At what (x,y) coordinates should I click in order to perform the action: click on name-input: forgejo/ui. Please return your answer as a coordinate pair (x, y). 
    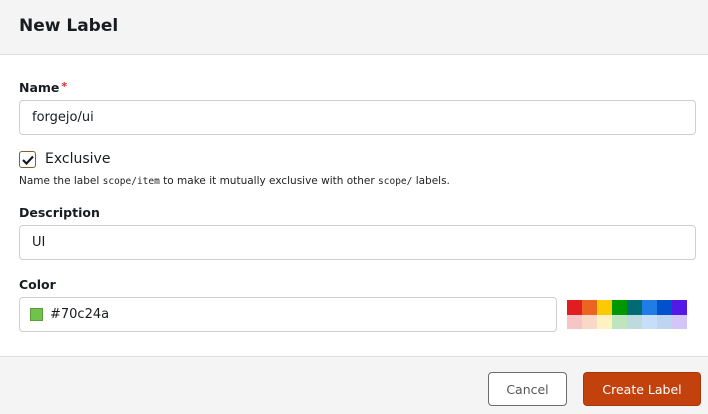
    Looking at the image, I should click on (357, 117).